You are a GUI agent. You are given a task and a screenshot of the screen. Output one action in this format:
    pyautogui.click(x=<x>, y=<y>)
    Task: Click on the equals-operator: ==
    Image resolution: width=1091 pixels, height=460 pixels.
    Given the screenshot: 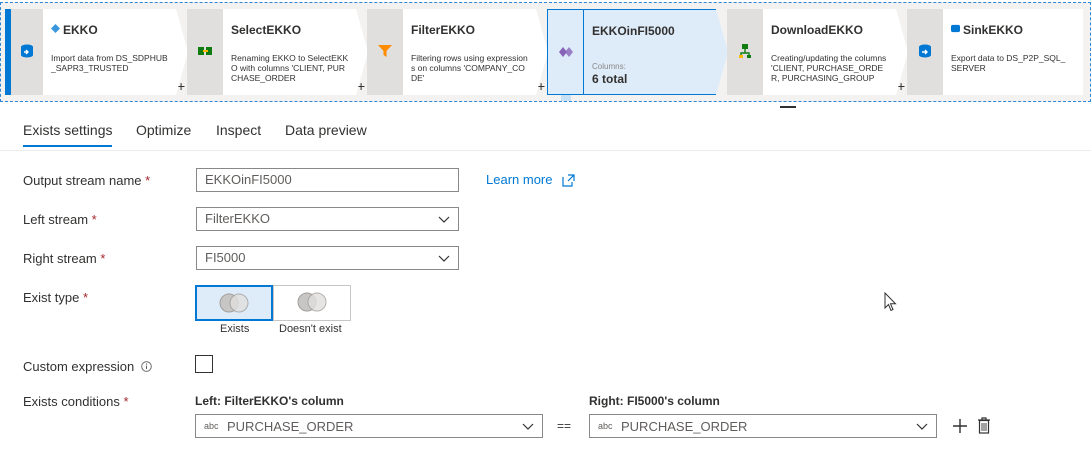 What is the action you would take?
    pyautogui.click(x=564, y=426)
    